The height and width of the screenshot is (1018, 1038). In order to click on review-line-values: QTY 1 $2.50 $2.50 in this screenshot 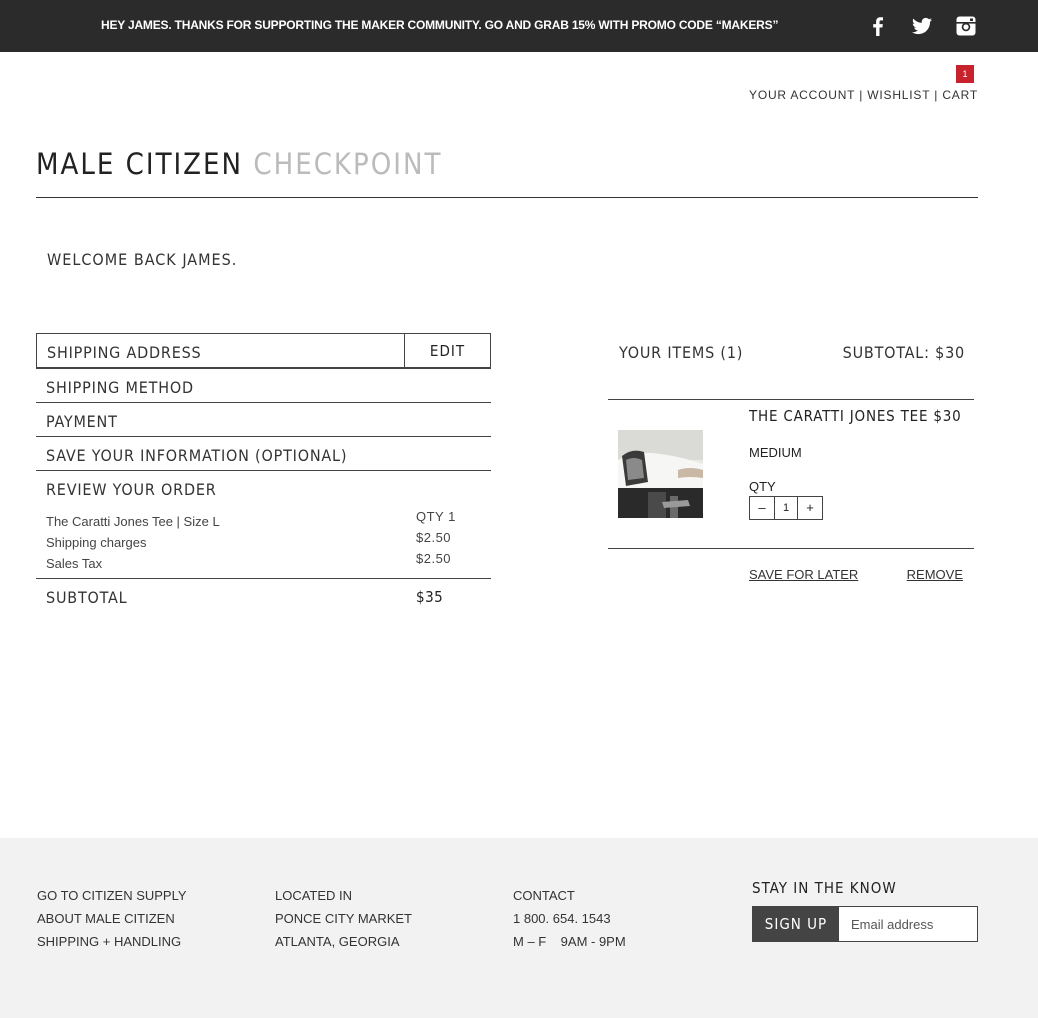, I will do `click(436, 537)`.